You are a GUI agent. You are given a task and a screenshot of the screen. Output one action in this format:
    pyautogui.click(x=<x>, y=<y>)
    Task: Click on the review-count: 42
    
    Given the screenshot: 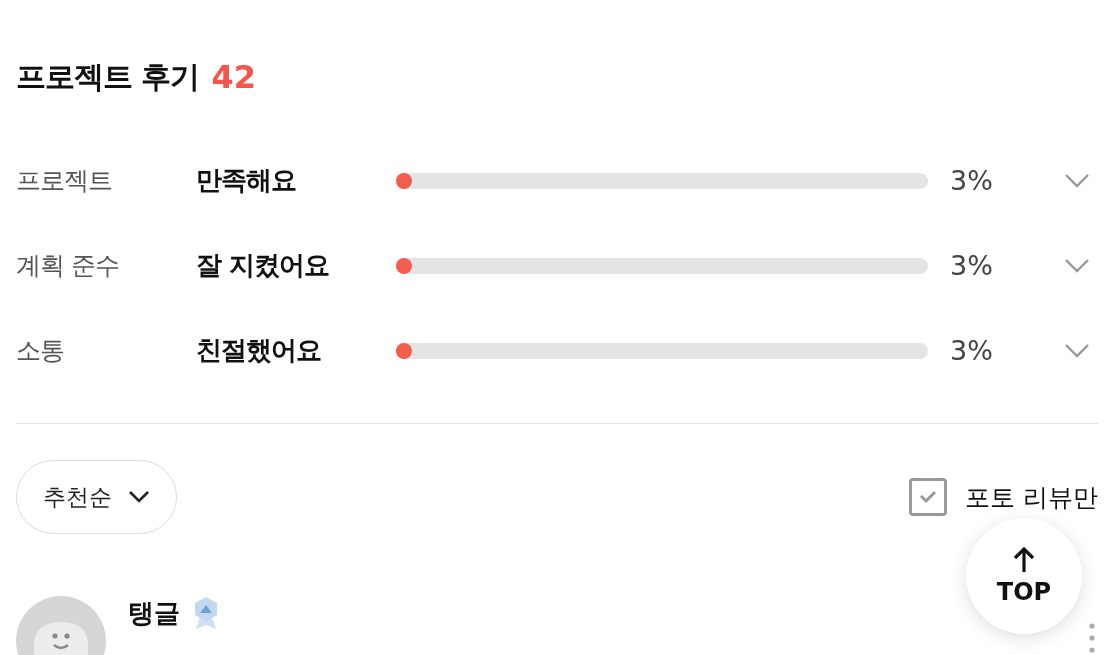 What is the action you would take?
    pyautogui.click(x=233, y=77)
    